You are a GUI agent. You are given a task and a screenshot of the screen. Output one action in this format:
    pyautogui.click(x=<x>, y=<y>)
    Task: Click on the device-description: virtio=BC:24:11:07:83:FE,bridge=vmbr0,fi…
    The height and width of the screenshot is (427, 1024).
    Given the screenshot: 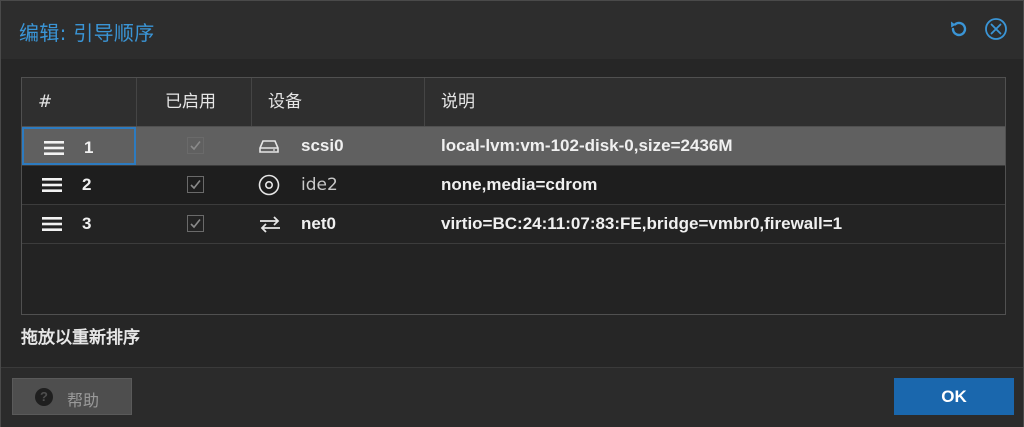 What is the action you would take?
    pyautogui.click(x=642, y=223)
    